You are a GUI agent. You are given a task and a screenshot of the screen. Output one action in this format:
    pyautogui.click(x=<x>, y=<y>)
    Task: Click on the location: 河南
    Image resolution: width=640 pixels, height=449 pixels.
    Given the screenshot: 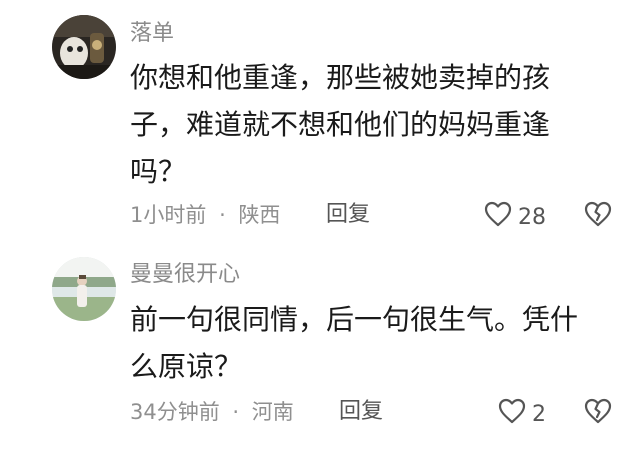 What is the action you would take?
    pyautogui.click(x=272, y=412)
    